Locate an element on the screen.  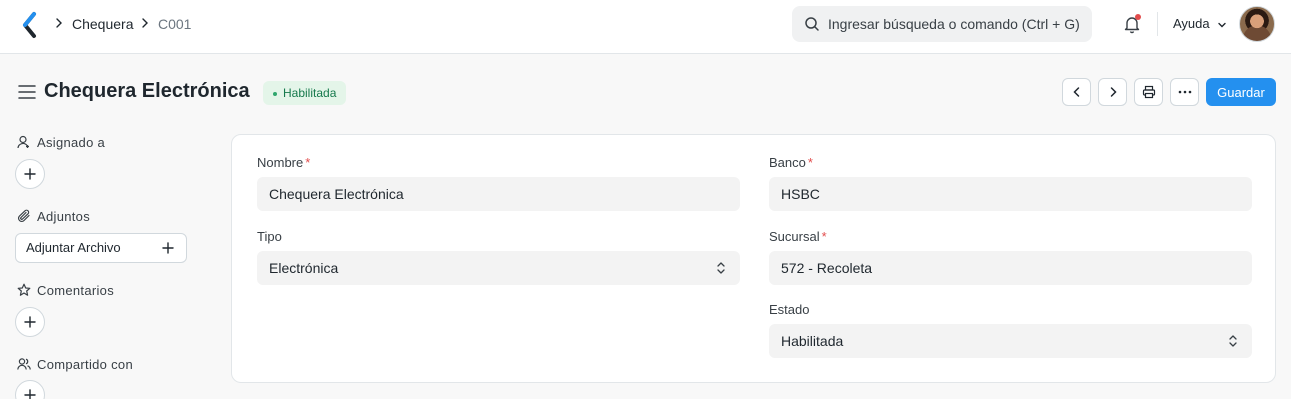
estado-select: Habilitada is located at coordinates (1010, 341).